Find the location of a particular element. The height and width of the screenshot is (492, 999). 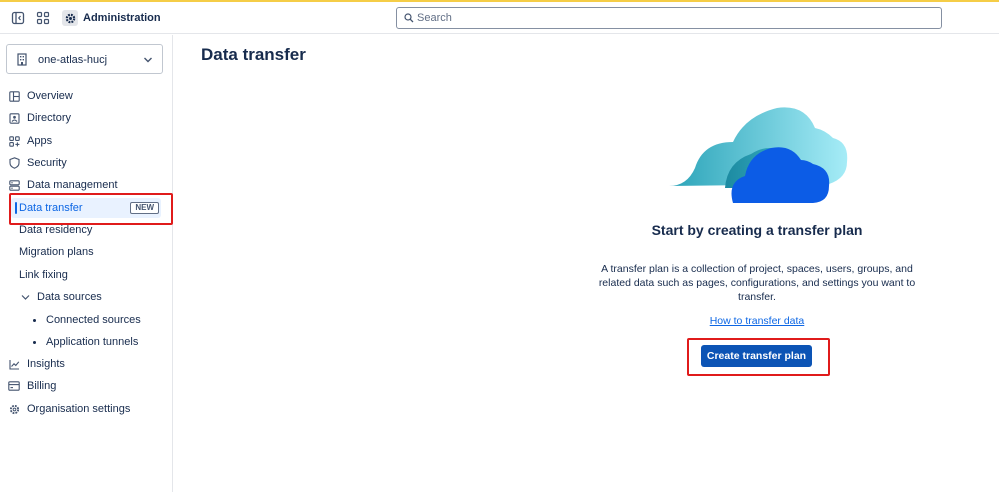

sidebar-item-label: Overview is located at coordinates (50, 96).